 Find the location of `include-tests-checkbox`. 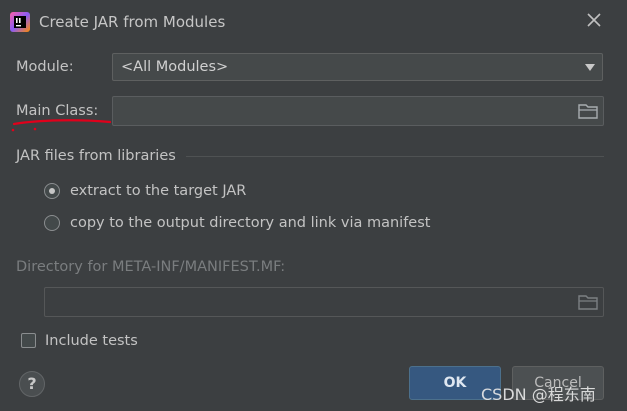

include-tests-checkbox is located at coordinates (28, 340).